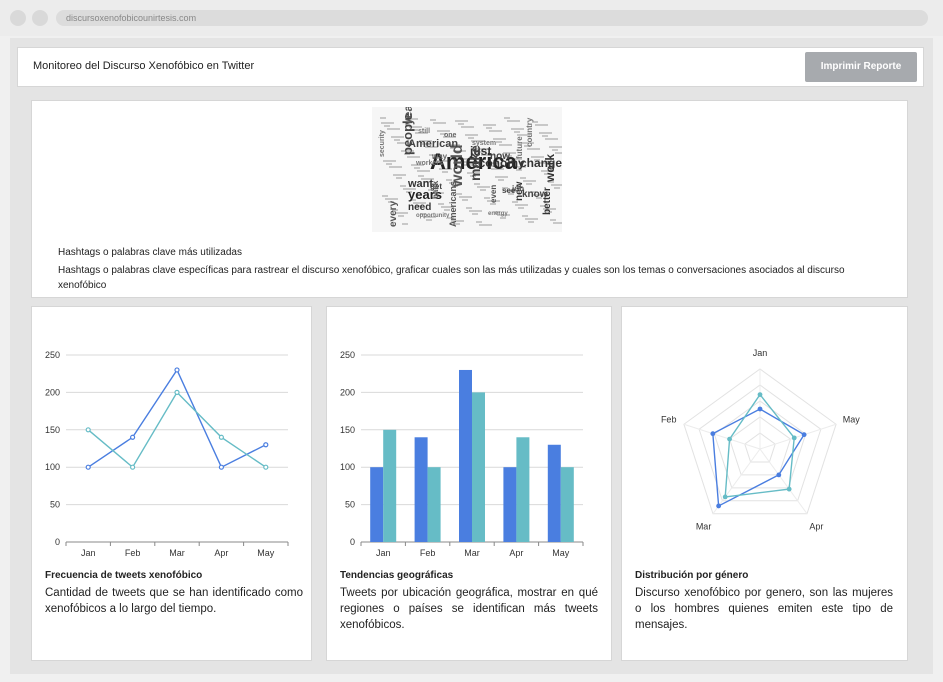 Image resolution: width=943 pixels, height=682 pixels. I want to click on word-cloud-word: back, so click(435, 189).